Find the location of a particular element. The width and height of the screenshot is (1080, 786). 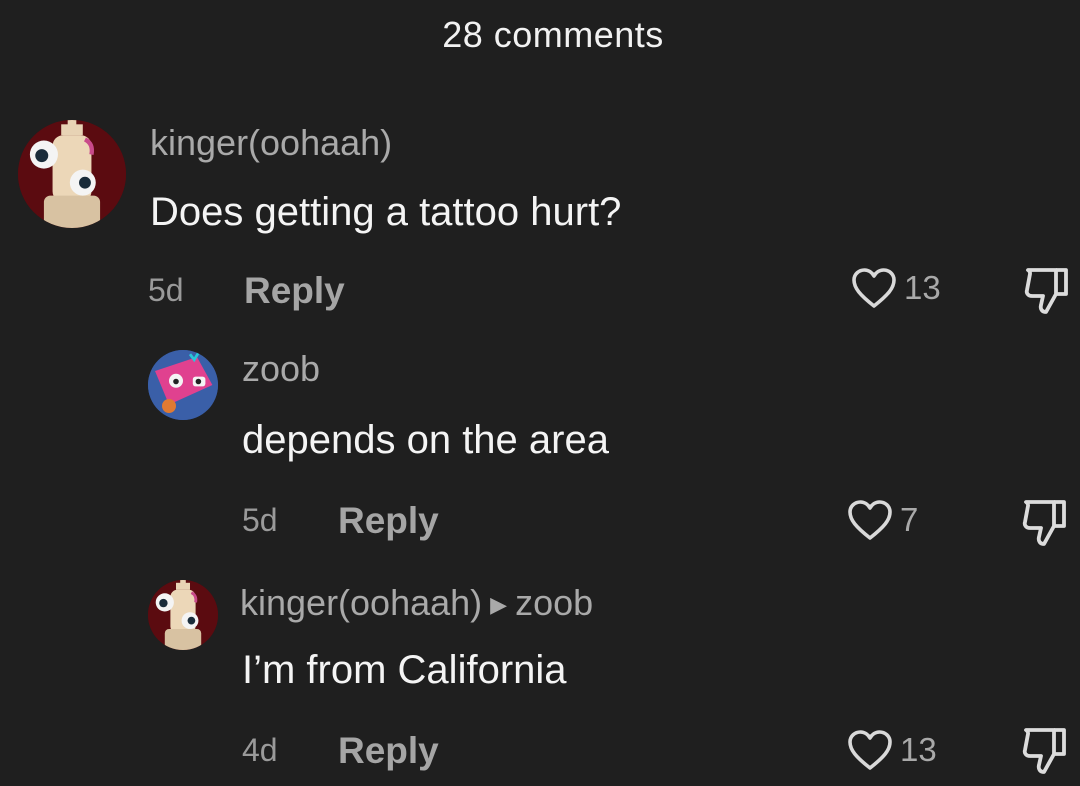

comment-text: Does getting a tattoo hurt? is located at coordinates (386, 212).